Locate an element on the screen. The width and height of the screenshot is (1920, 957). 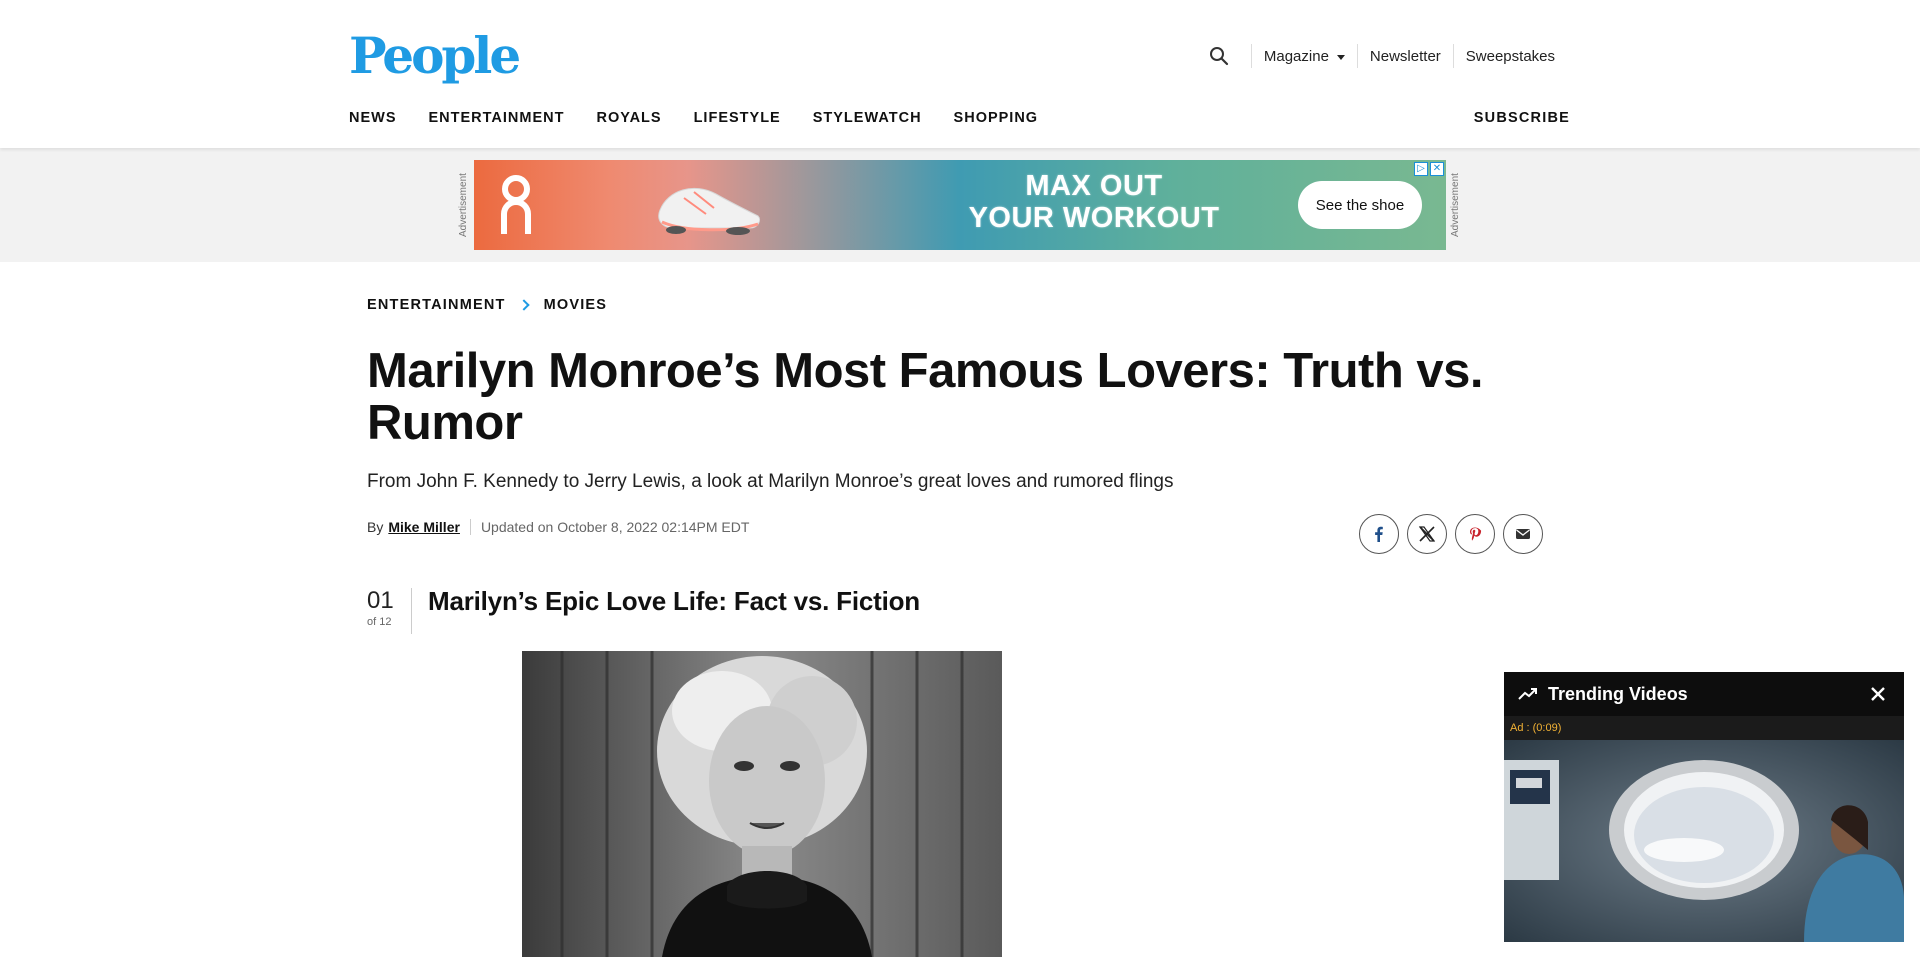
nav-stylewatch: STYLEWATCH is located at coordinates (867, 118).